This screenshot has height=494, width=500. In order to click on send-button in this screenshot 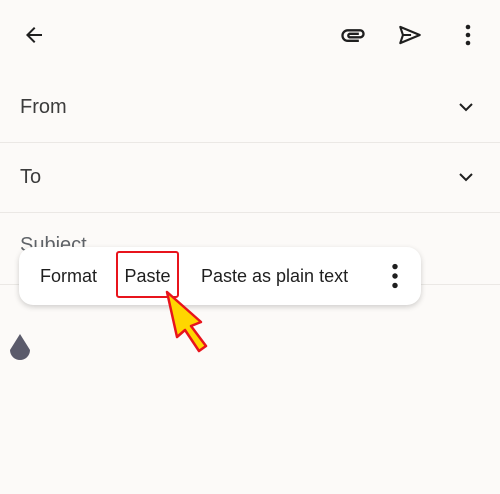, I will do `click(410, 35)`.